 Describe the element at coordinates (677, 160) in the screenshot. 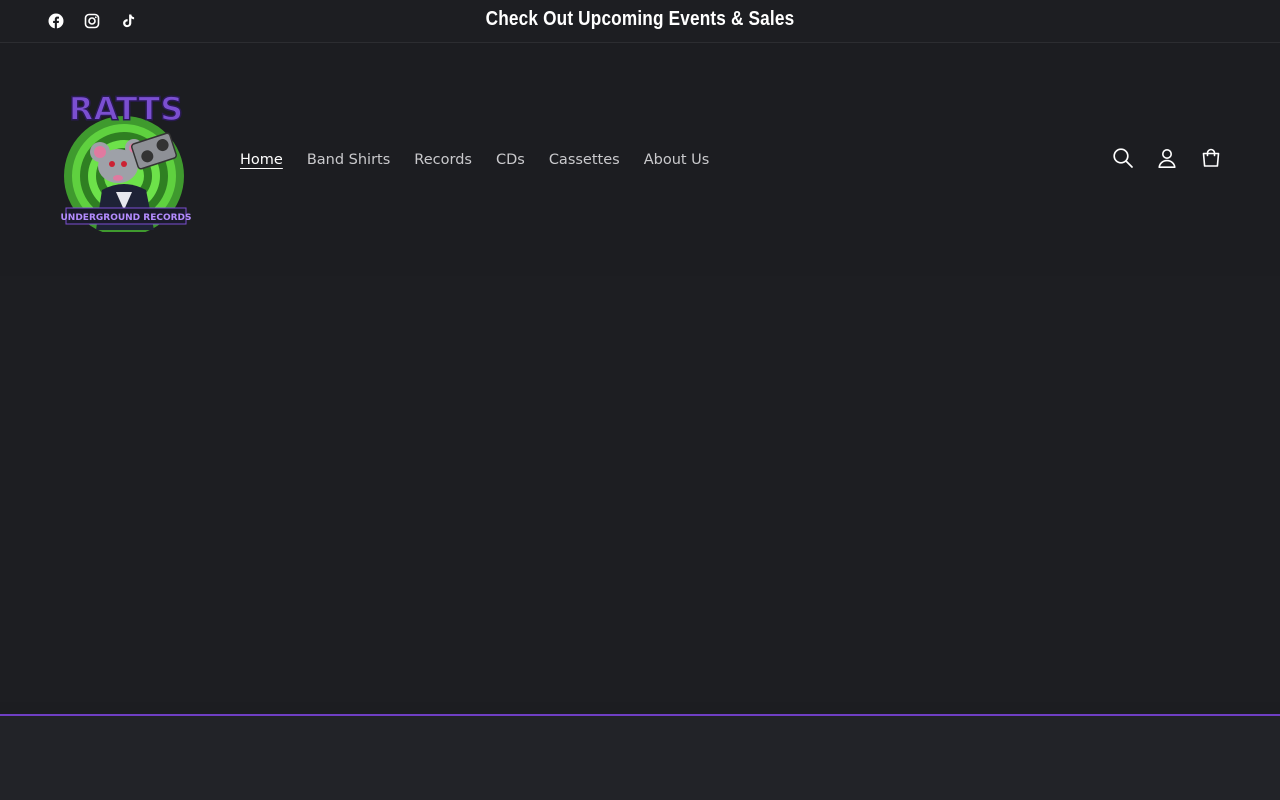

I see `nav-about-us: About Us` at that location.